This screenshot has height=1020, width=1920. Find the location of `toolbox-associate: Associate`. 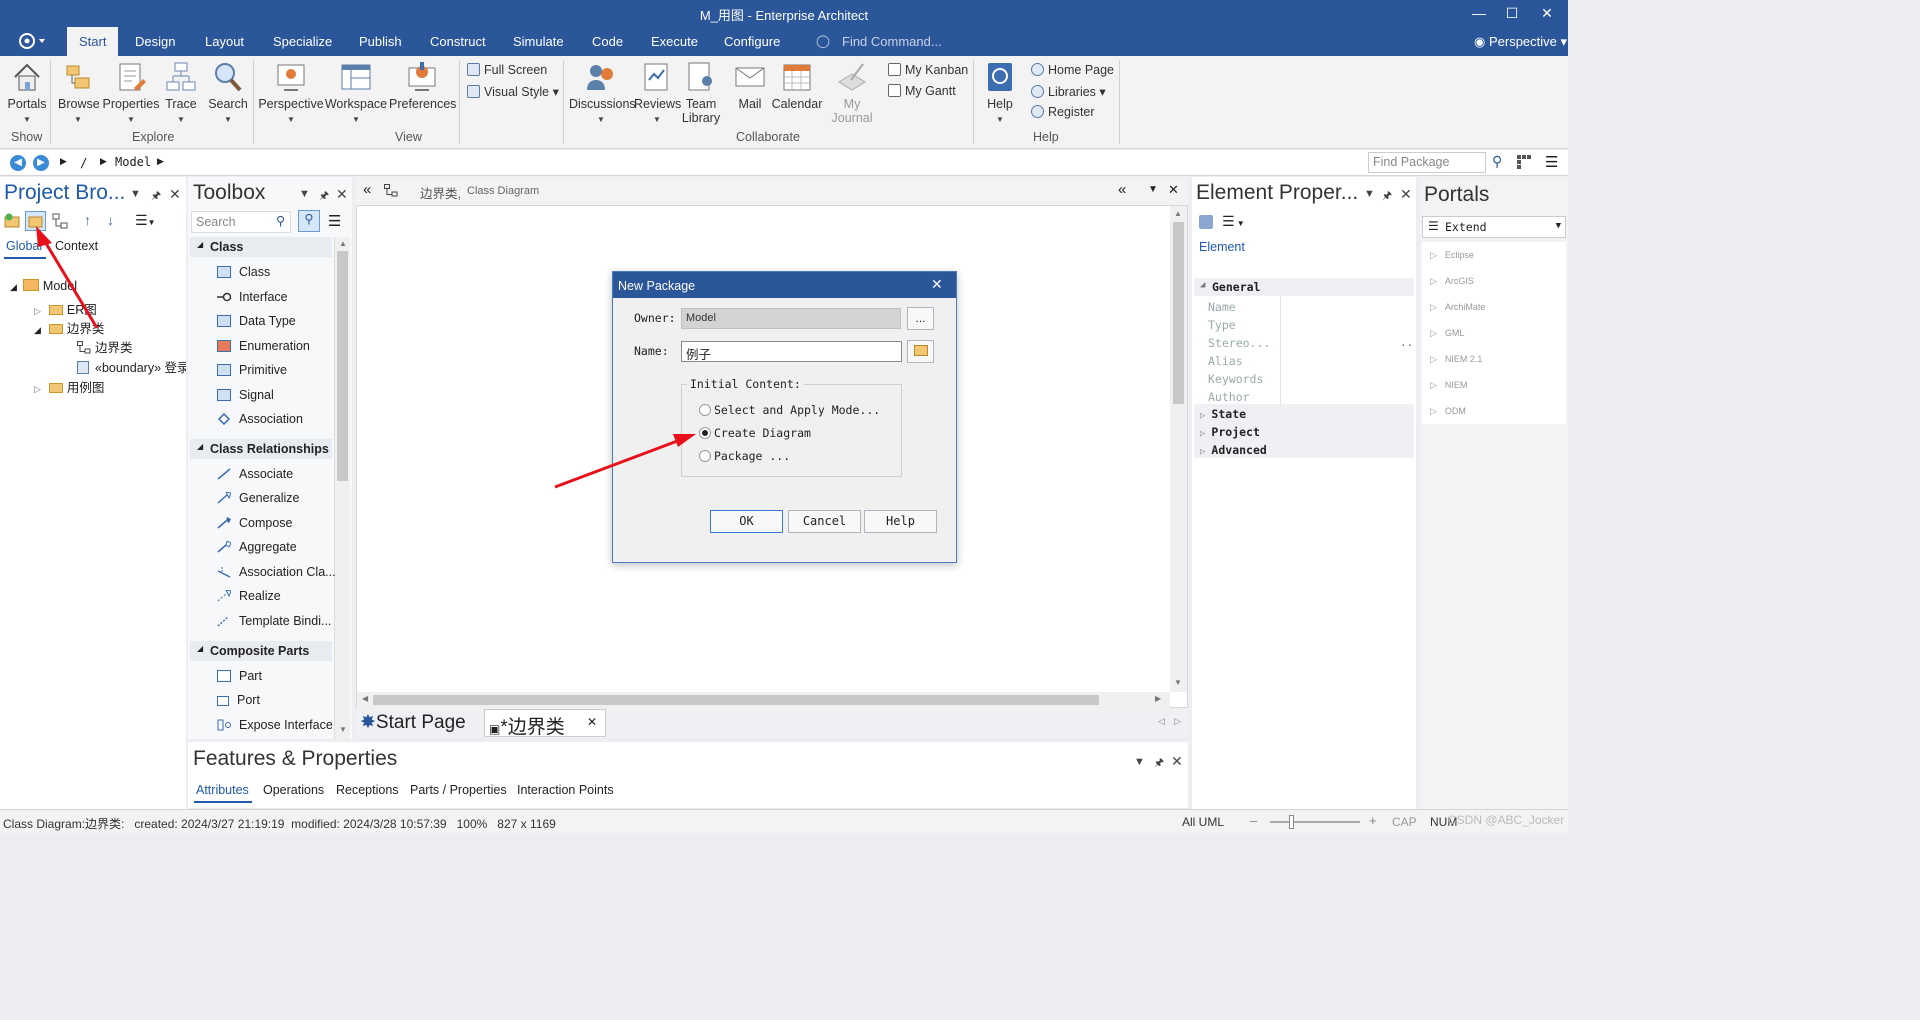

toolbox-associate: Associate is located at coordinates (255, 474).